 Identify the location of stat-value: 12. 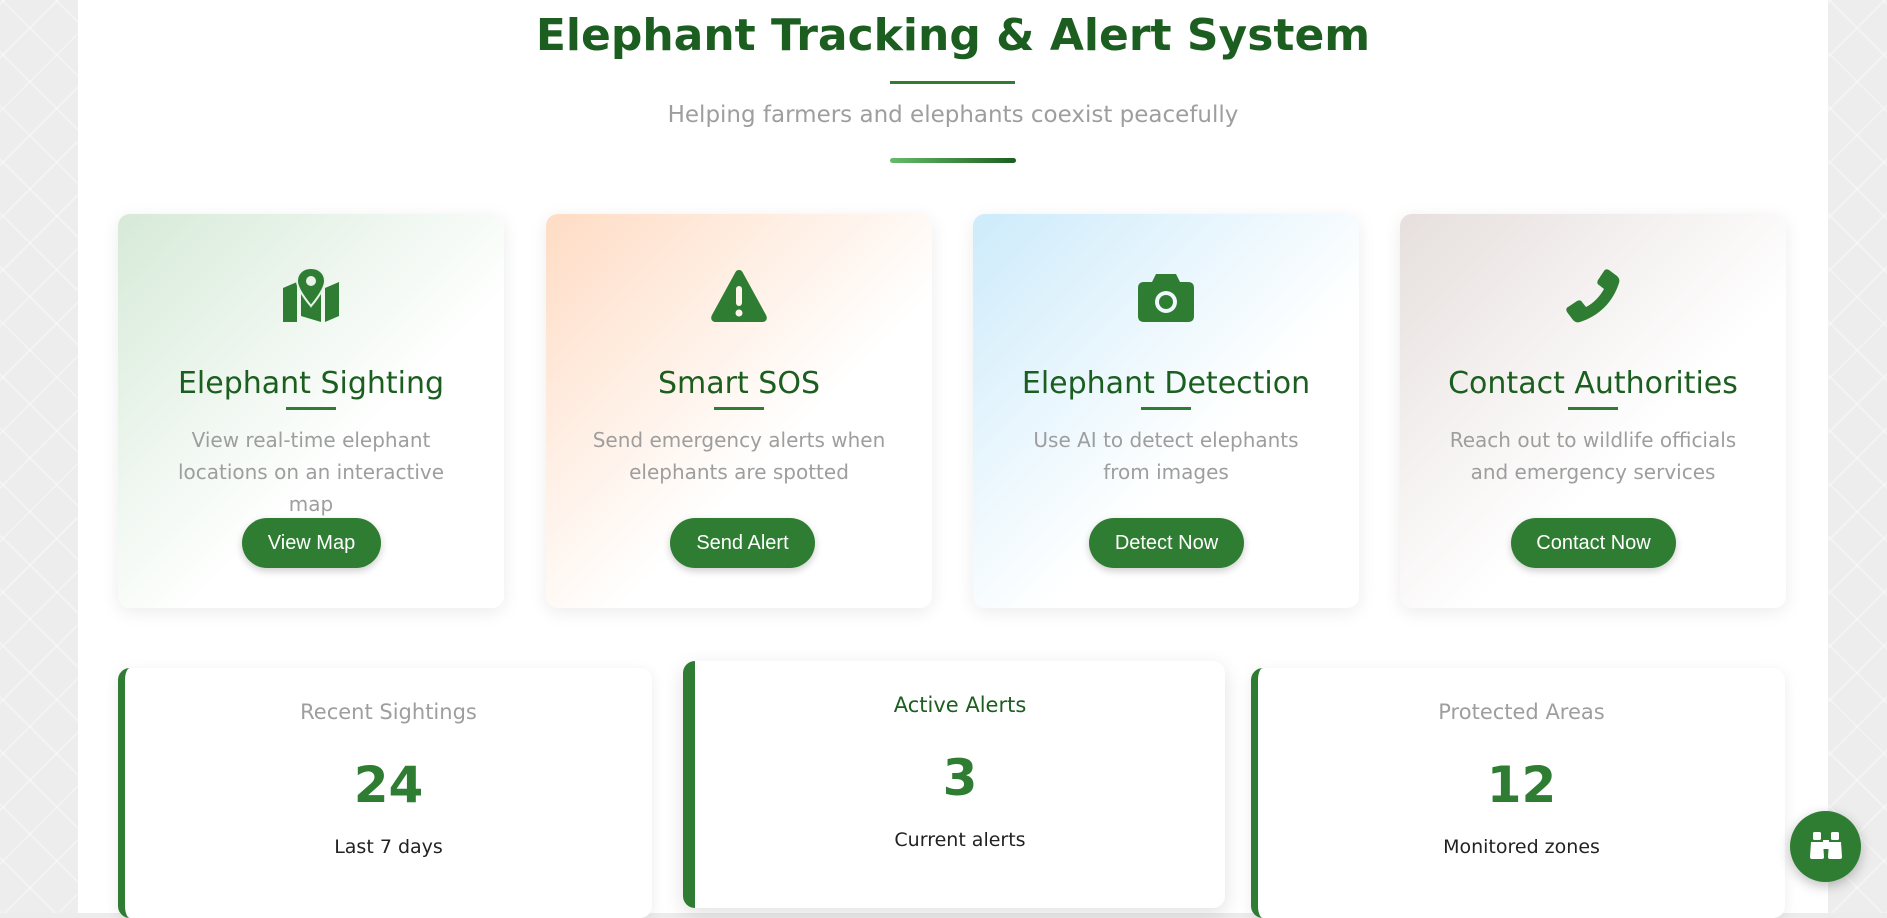
(1521, 785).